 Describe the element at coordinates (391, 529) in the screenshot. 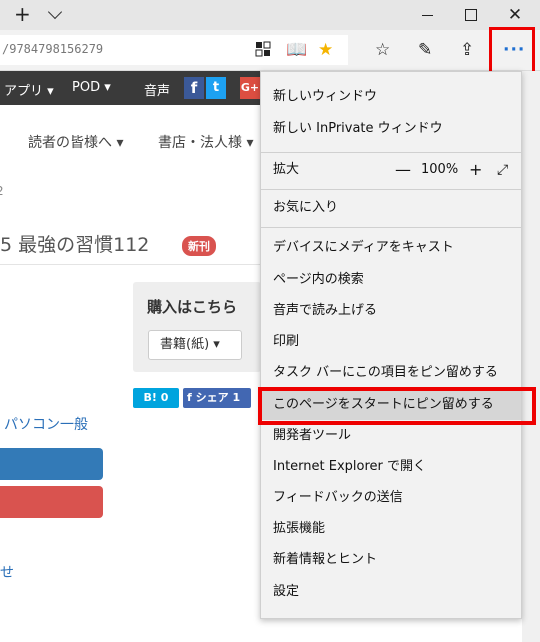

I see `menu-extensions: 拡張機能` at that location.